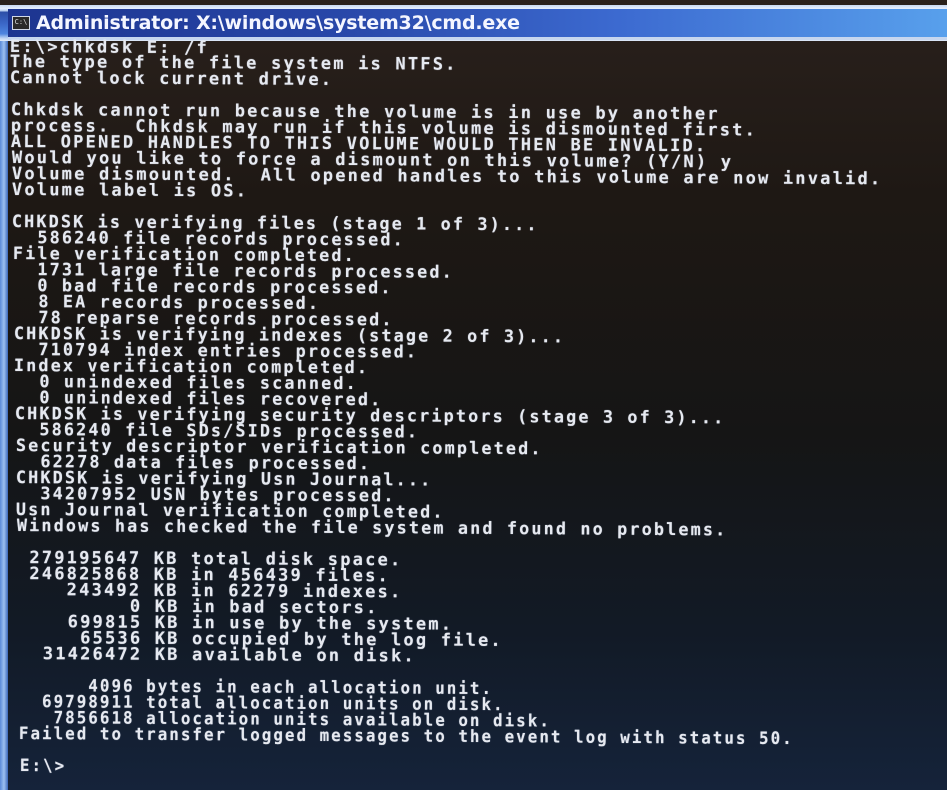 Image resolution: width=947 pixels, height=790 pixels. Describe the element at coordinates (172, 79) in the screenshot. I see `console-line: Cannot lock current drive.` at that location.